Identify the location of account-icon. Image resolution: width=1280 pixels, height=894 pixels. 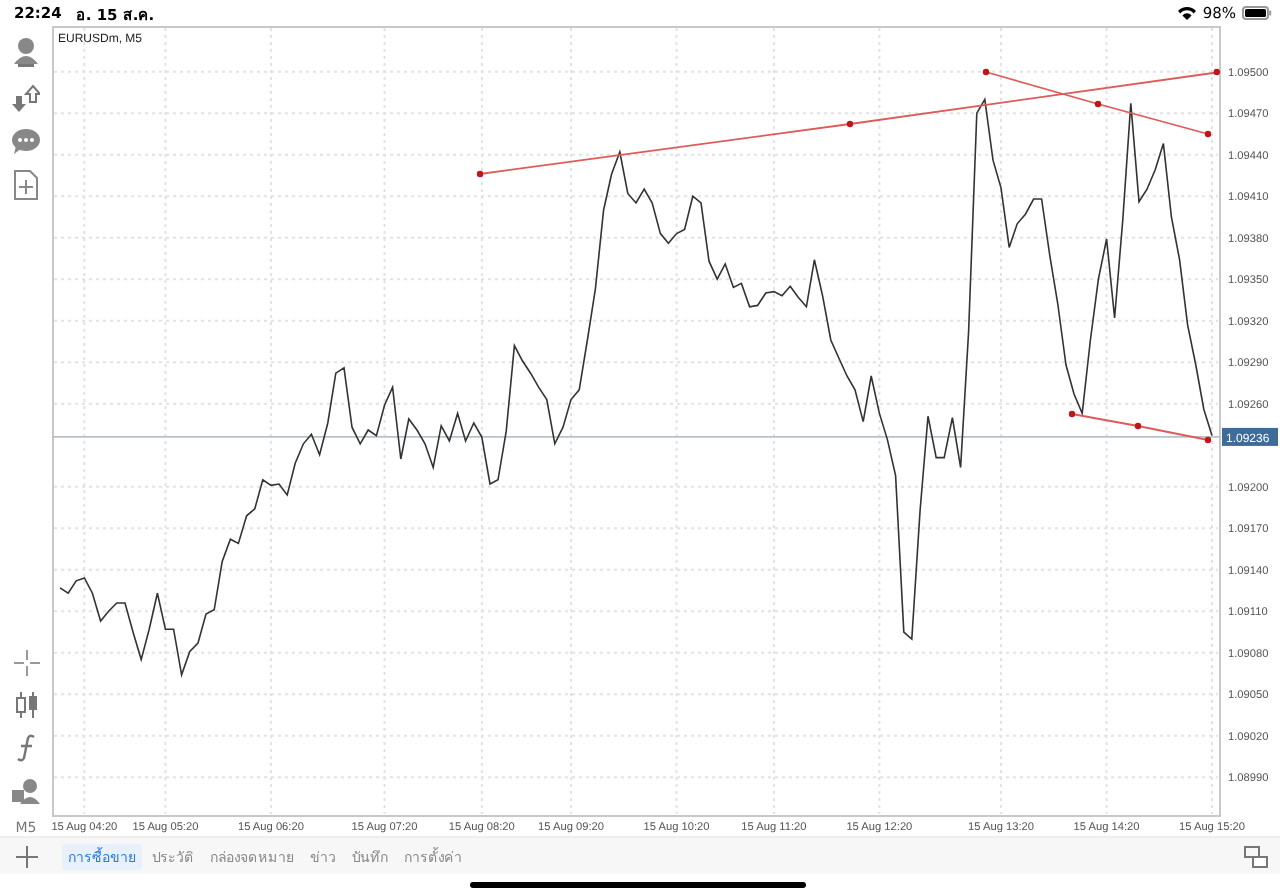
(26, 52).